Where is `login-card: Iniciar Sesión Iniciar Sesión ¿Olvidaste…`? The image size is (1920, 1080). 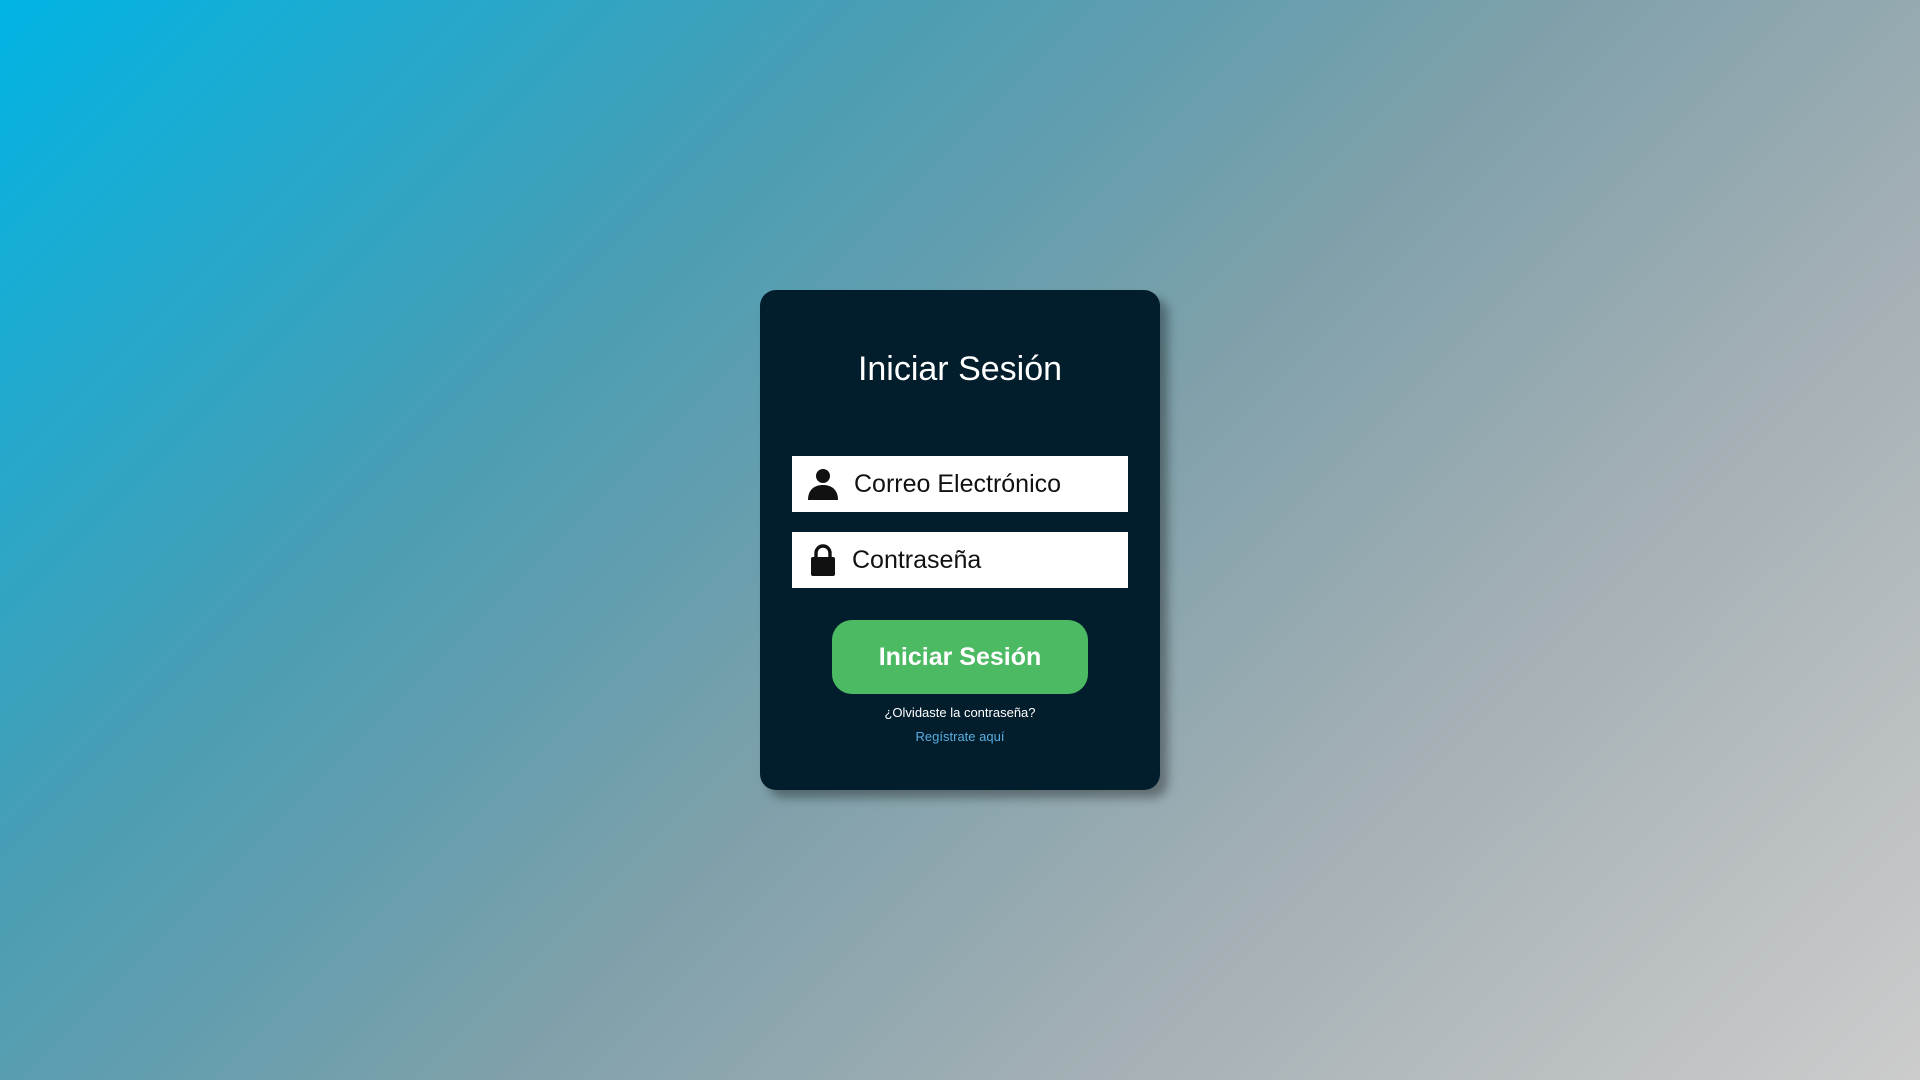 login-card: Iniciar Sesión Iniciar Sesión ¿Olvidaste… is located at coordinates (960, 540).